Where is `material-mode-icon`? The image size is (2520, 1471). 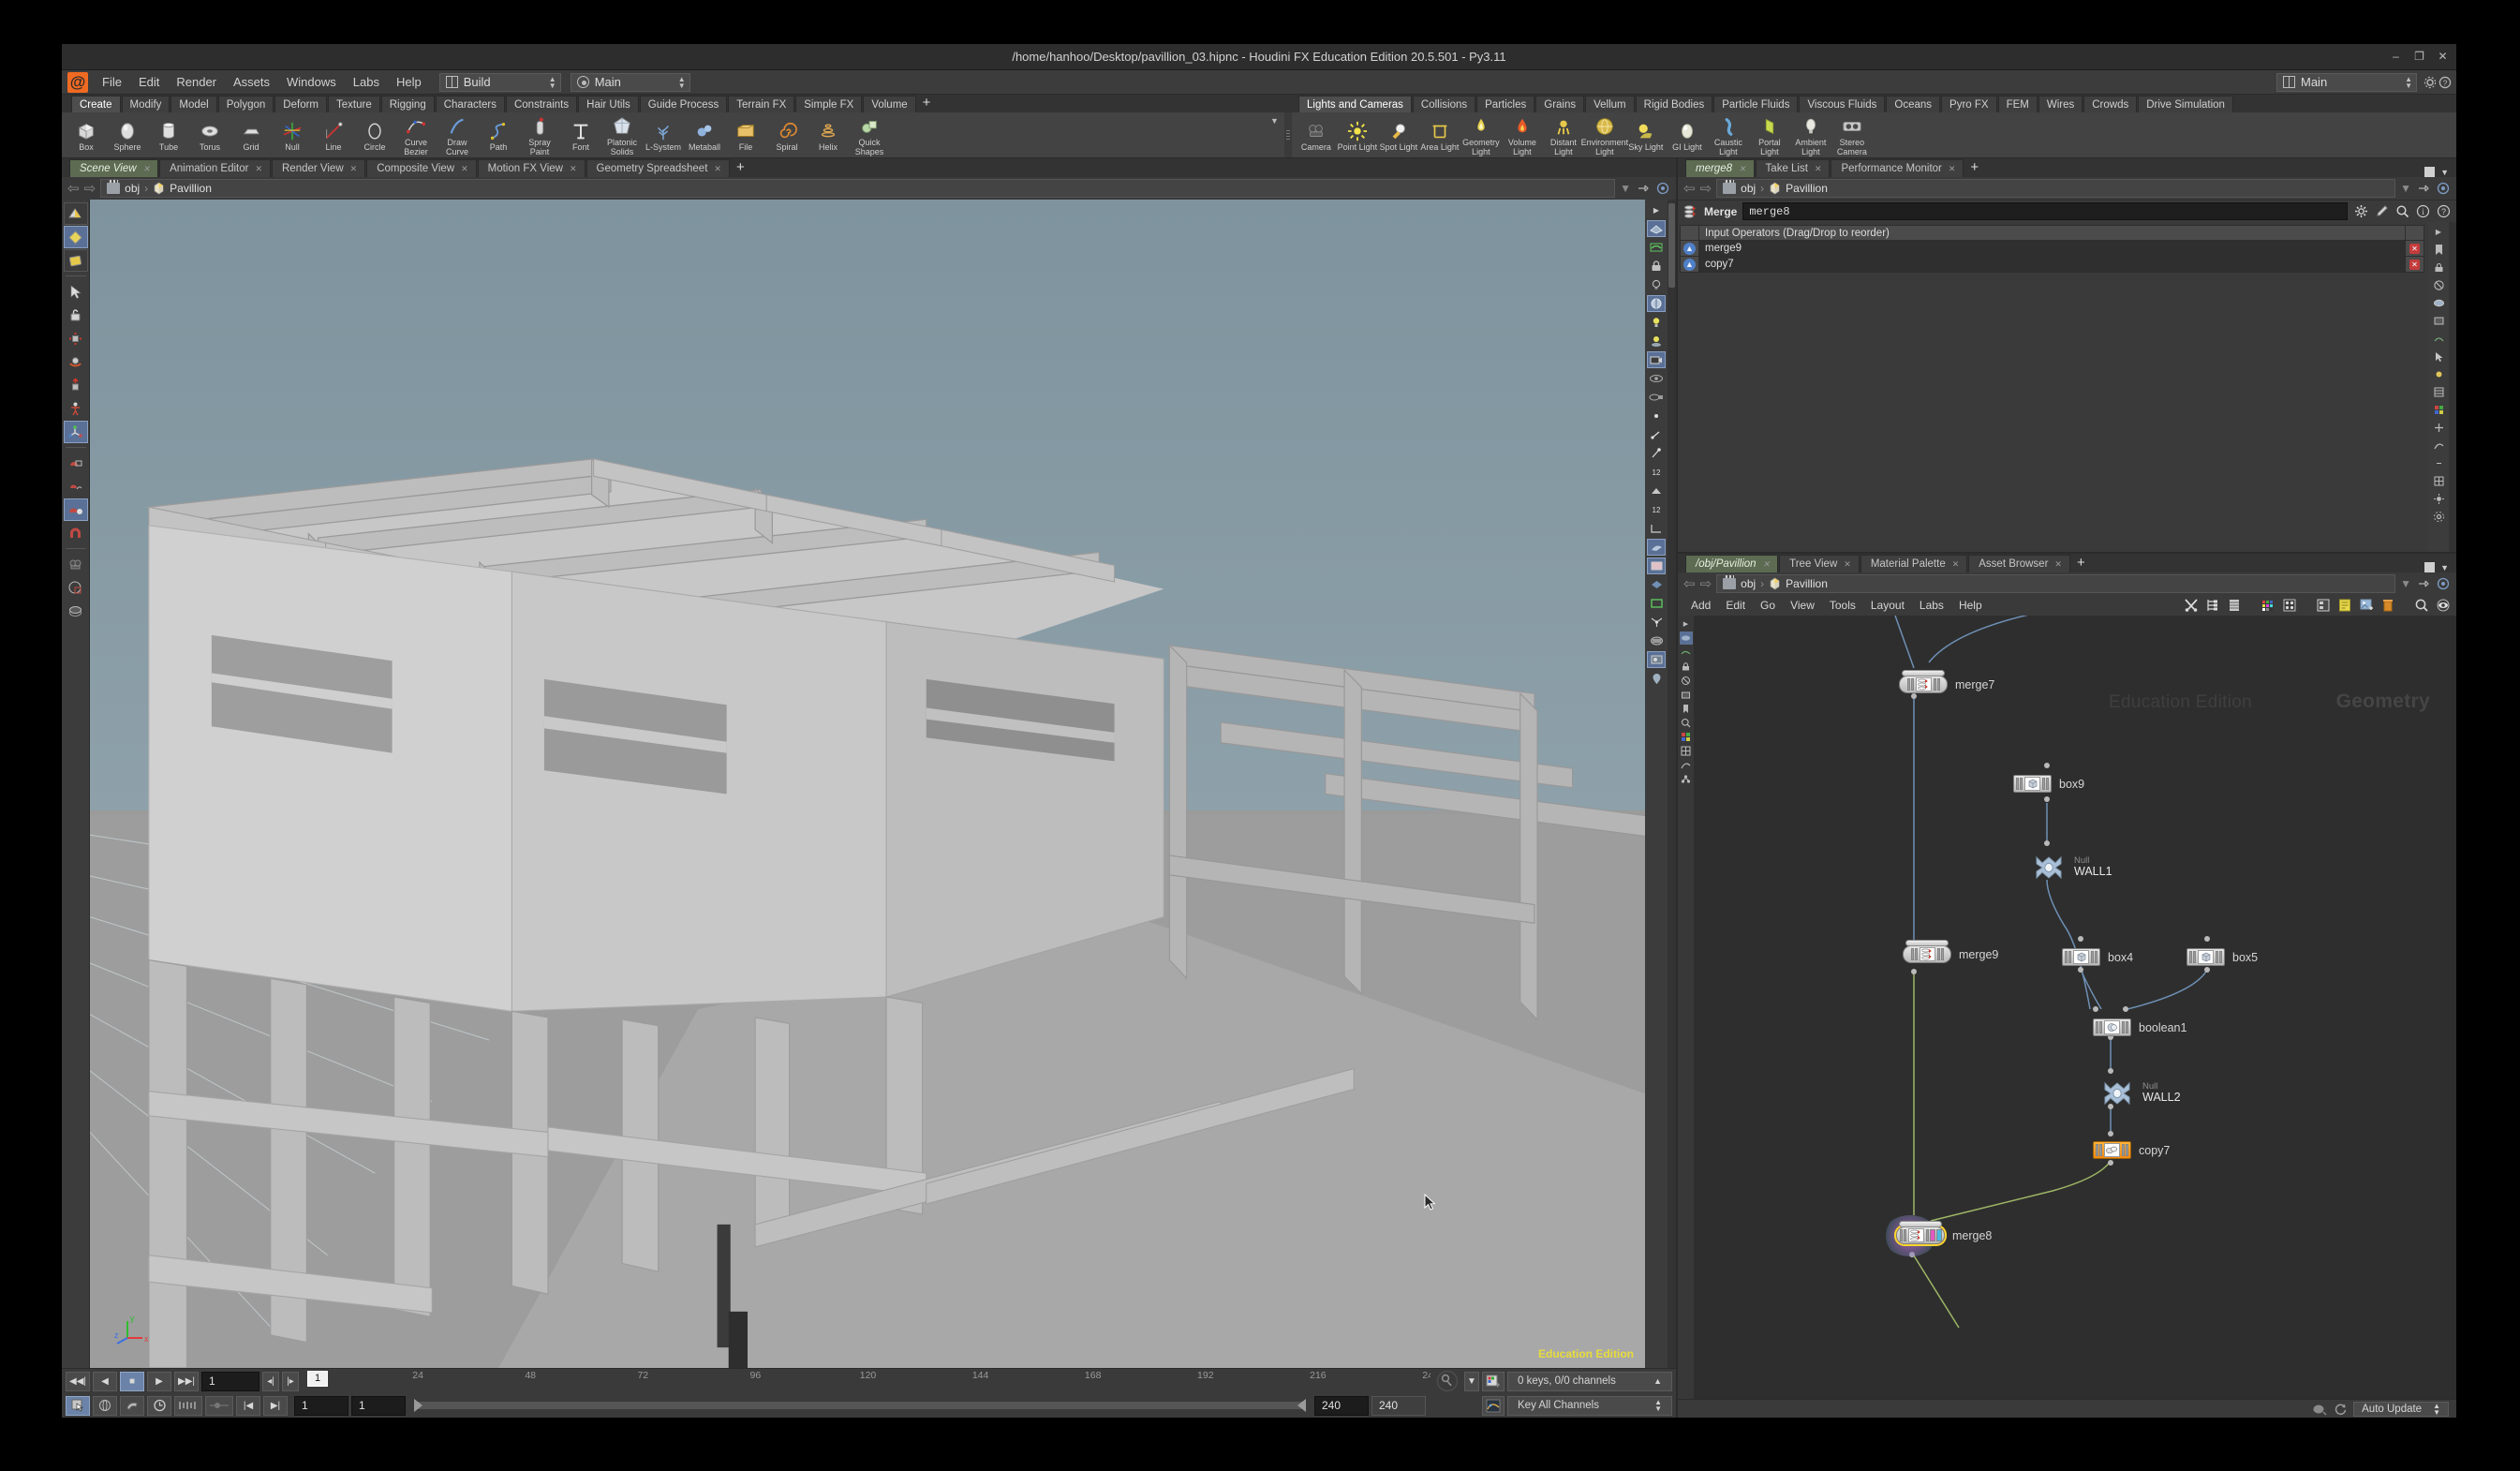
material-mode-icon is located at coordinates (75, 260).